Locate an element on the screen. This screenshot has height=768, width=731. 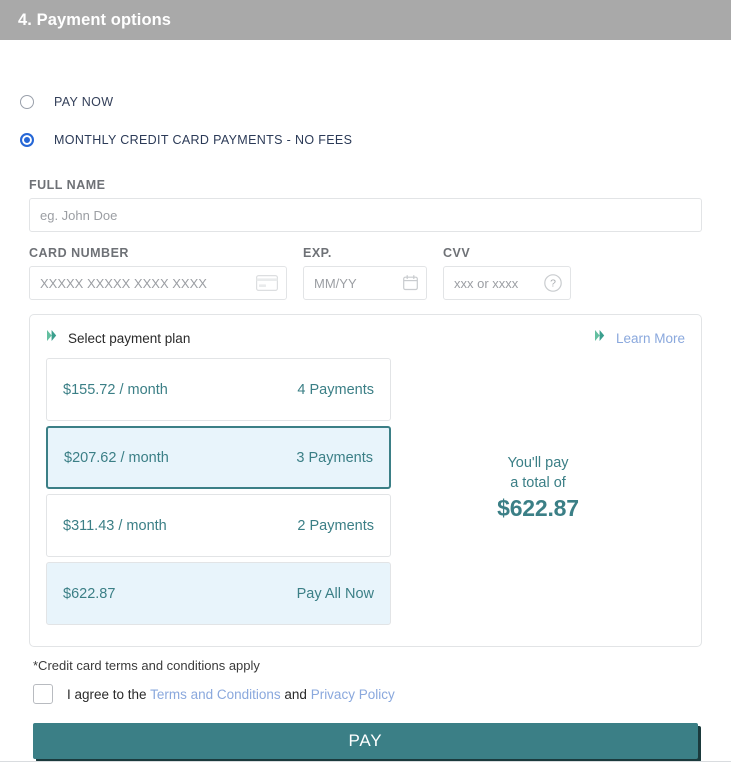
plan-amount: $207.62 / month is located at coordinates (116, 457).